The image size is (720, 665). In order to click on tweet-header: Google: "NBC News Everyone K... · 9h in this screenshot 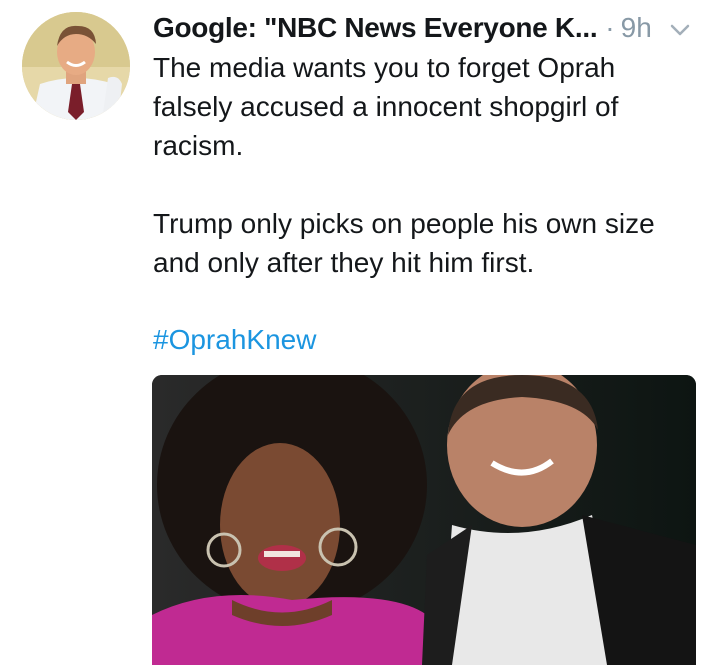, I will do `click(433, 28)`.